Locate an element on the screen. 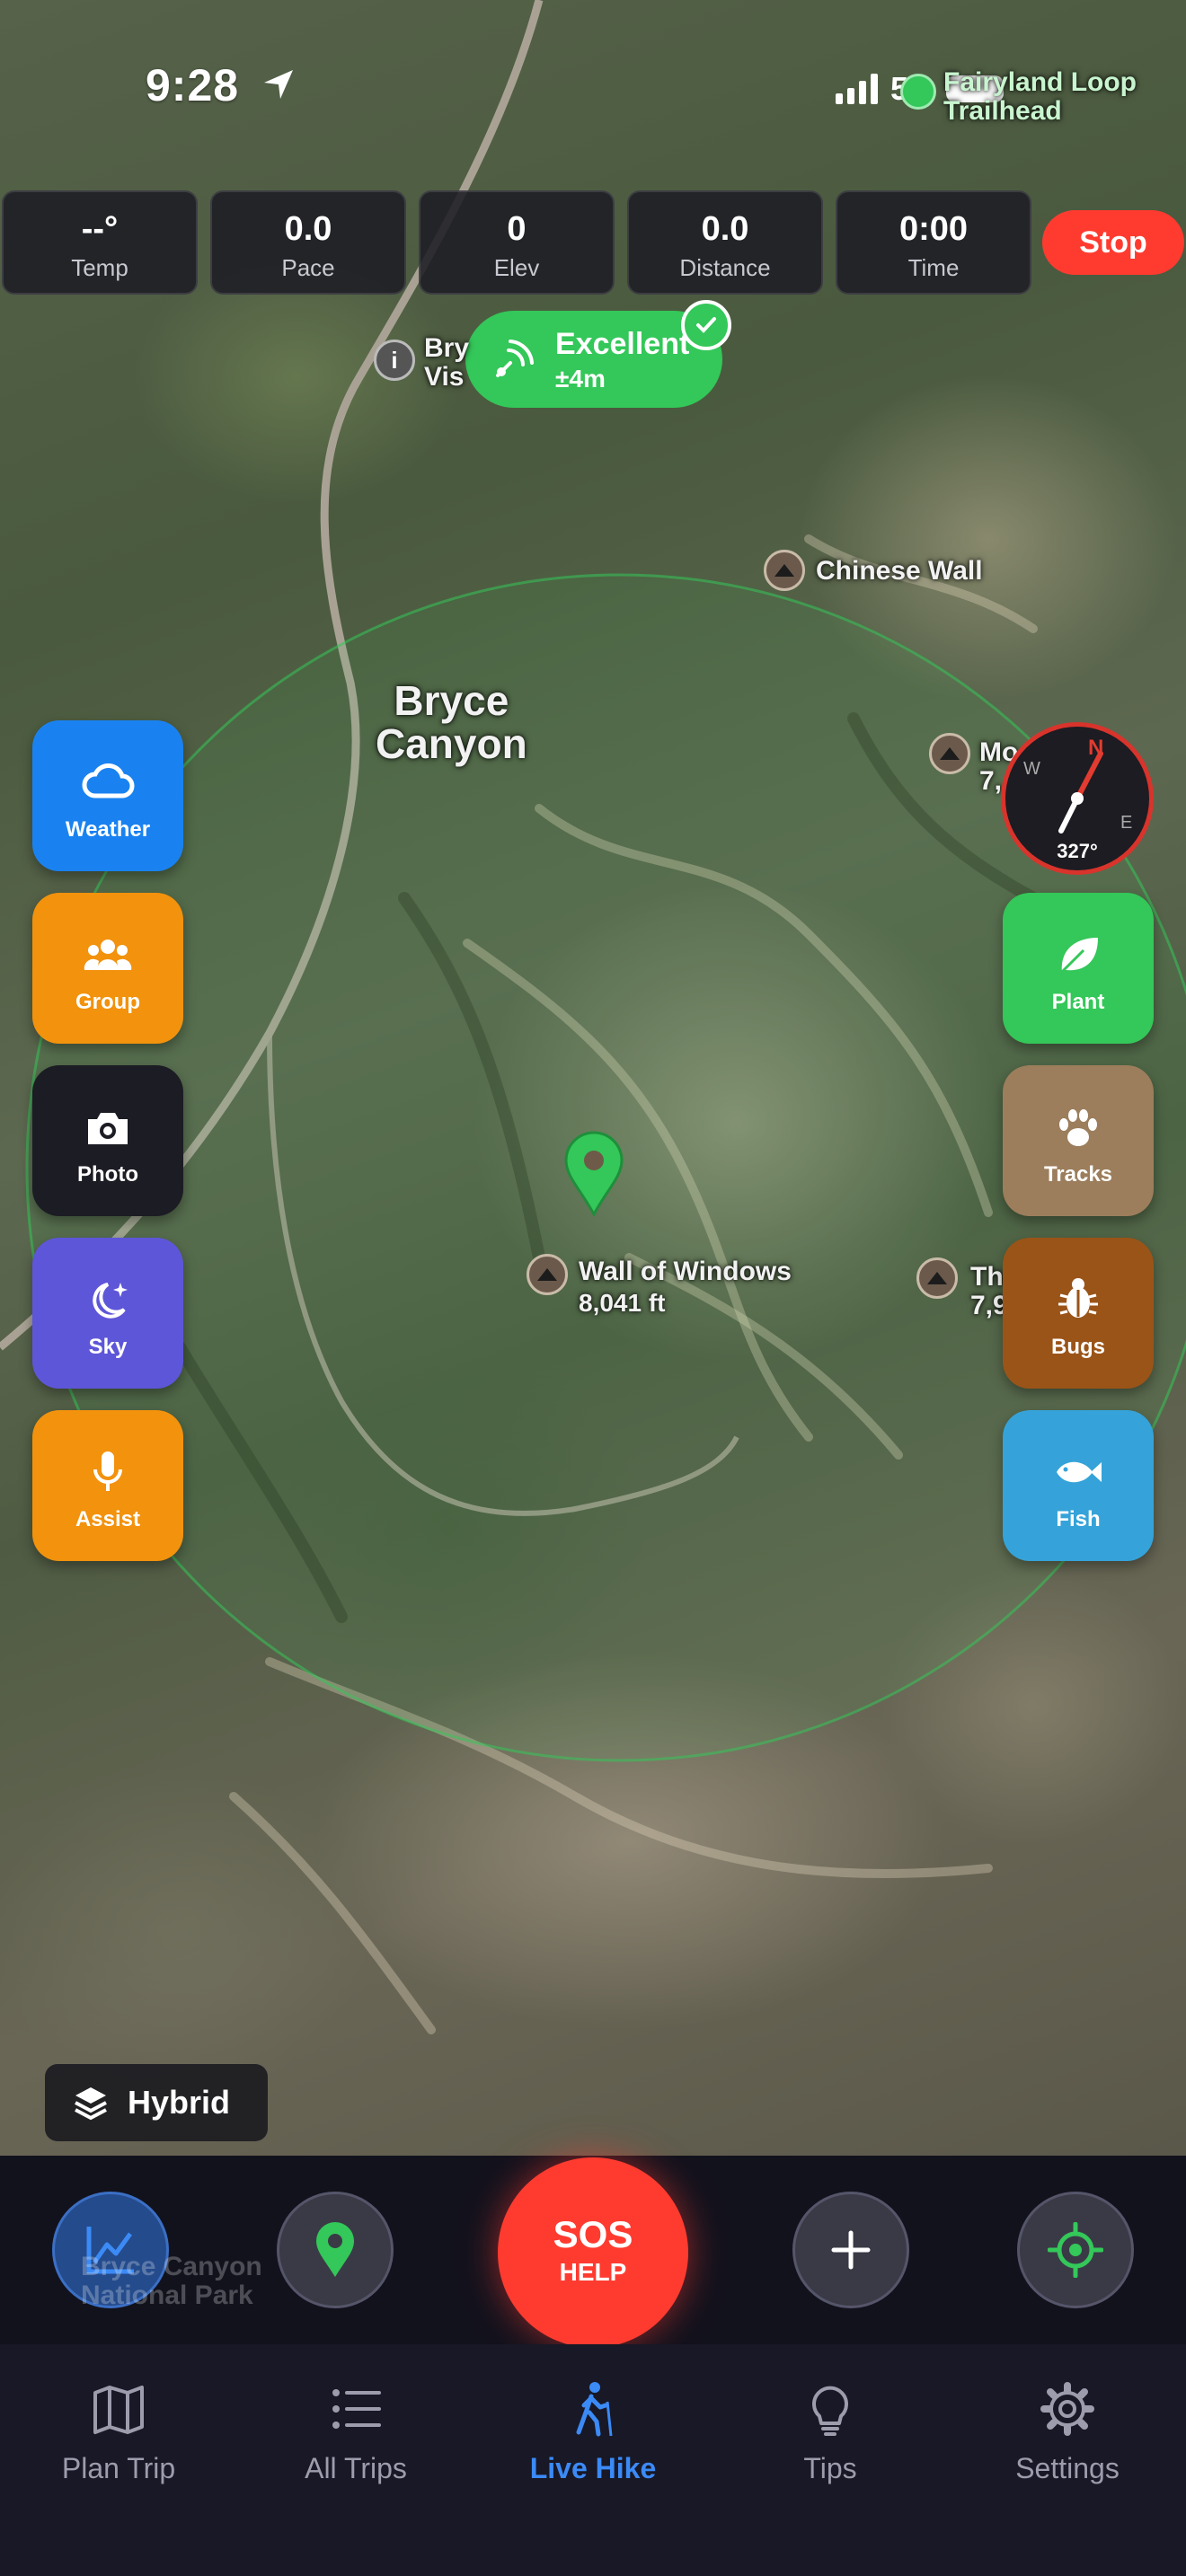  stat-label: Time is located at coordinates (933, 267).